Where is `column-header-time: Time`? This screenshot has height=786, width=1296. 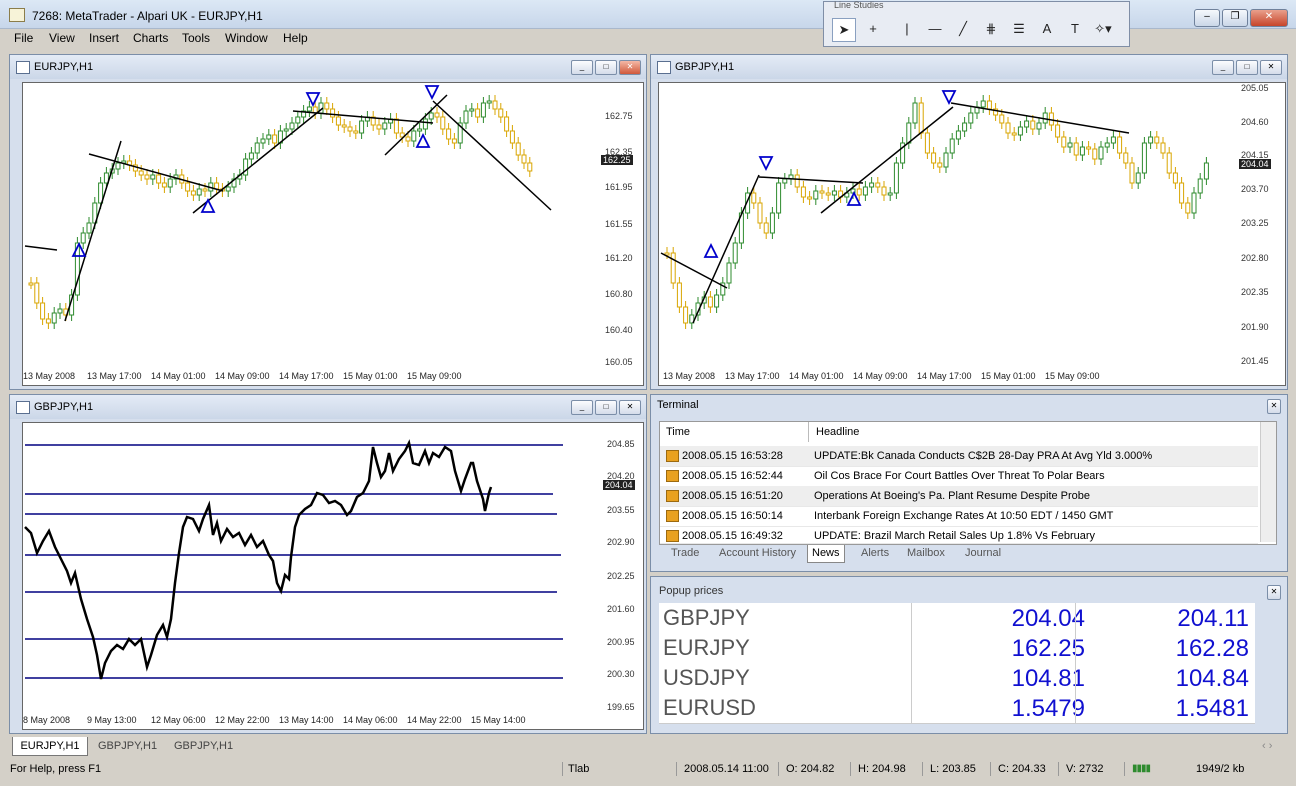
column-header-time: Time is located at coordinates (678, 432).